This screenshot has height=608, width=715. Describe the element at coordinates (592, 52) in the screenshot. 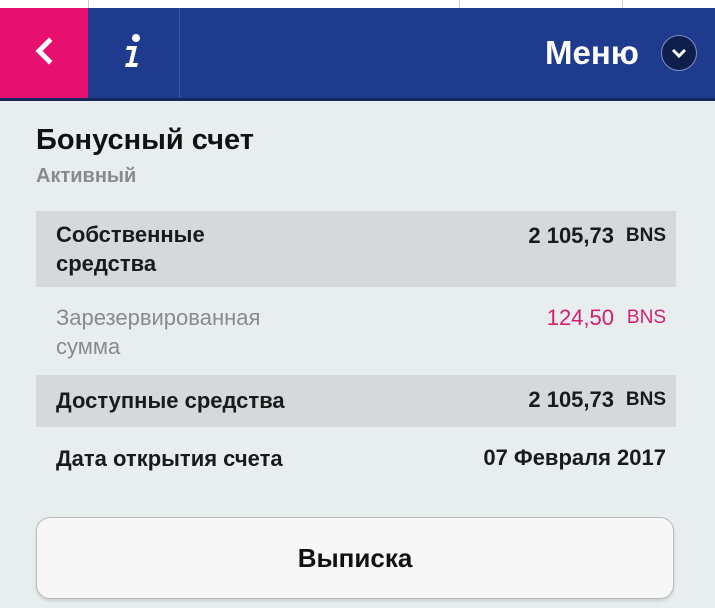

I see `menu-label: Меню` at that location.